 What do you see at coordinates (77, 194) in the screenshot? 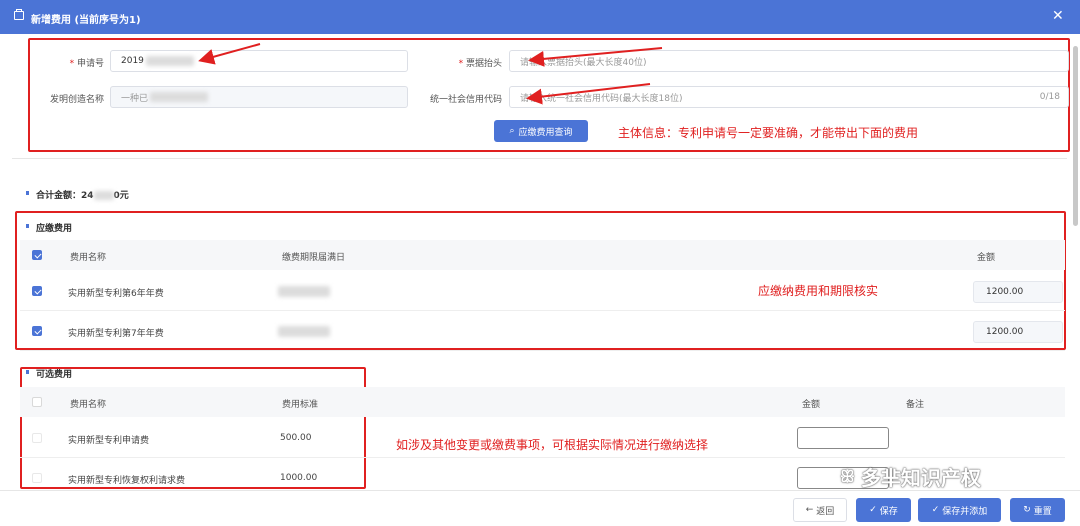
I see `total-amount: 合计金额：24 0元` at bounding box center [77, 194].